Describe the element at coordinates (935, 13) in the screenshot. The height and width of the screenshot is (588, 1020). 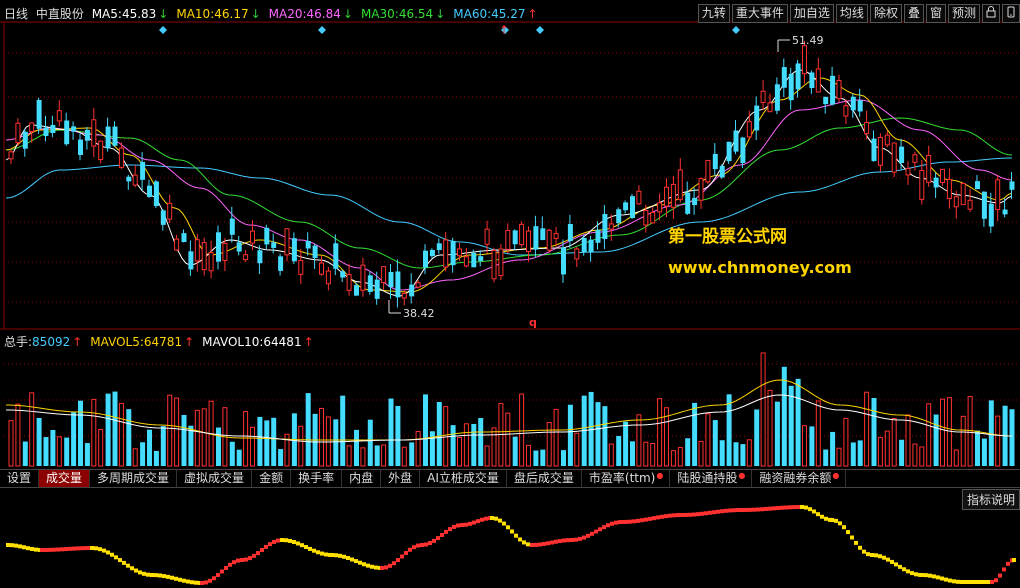
I see `window-button: 窗` at that location.